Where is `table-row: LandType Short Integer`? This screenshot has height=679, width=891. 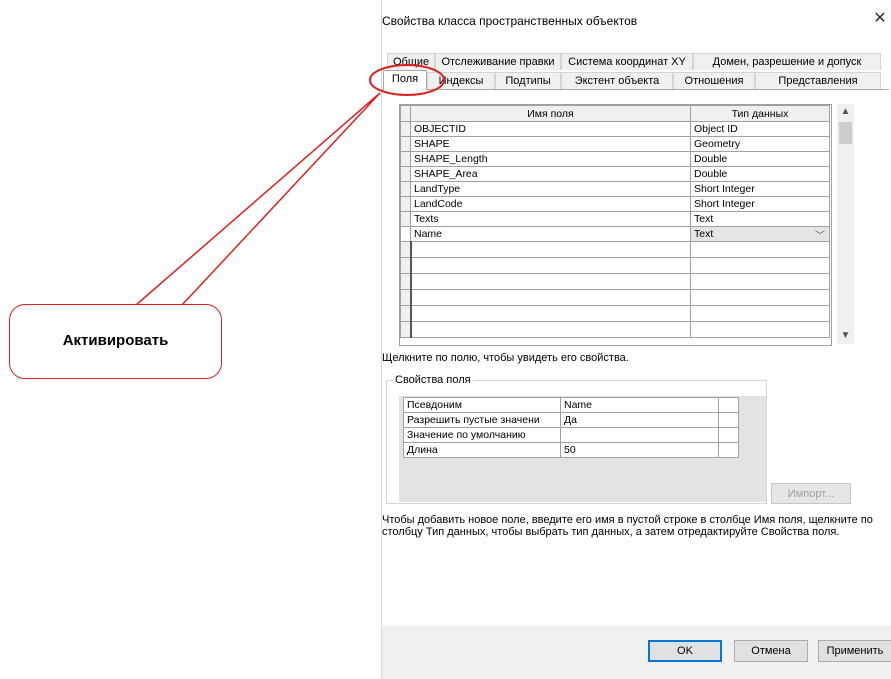
table-row: LandType Short Integer is located at coordinates (615, 189).